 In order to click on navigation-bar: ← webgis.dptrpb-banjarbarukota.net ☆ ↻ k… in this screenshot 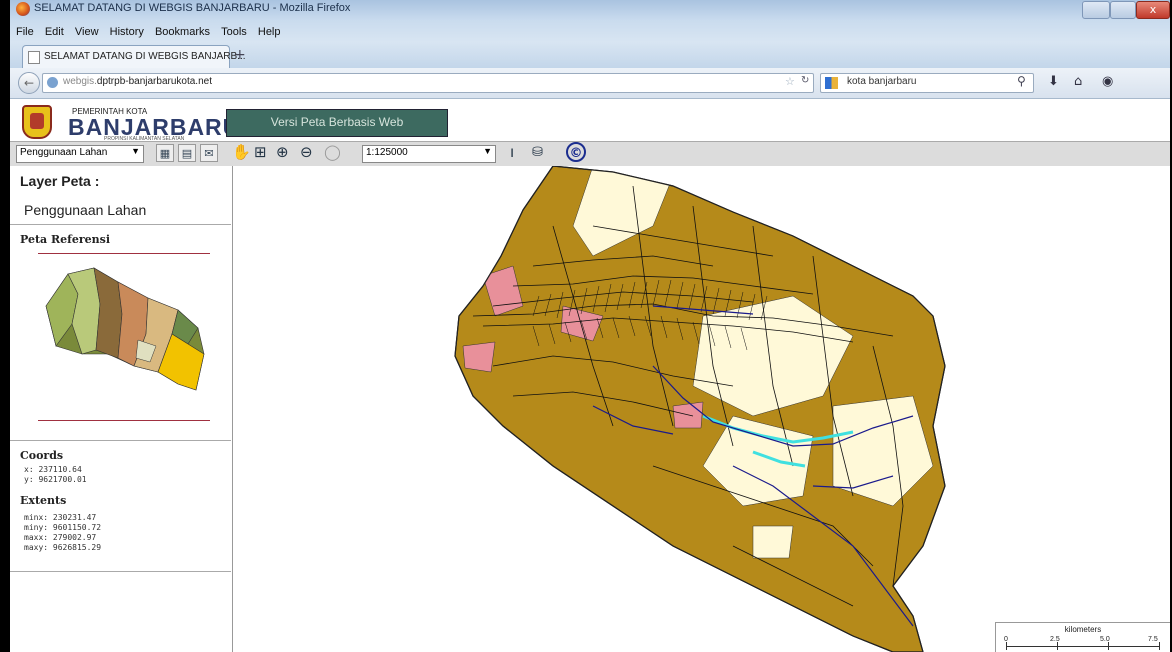, I will do `click(590, 83)`.